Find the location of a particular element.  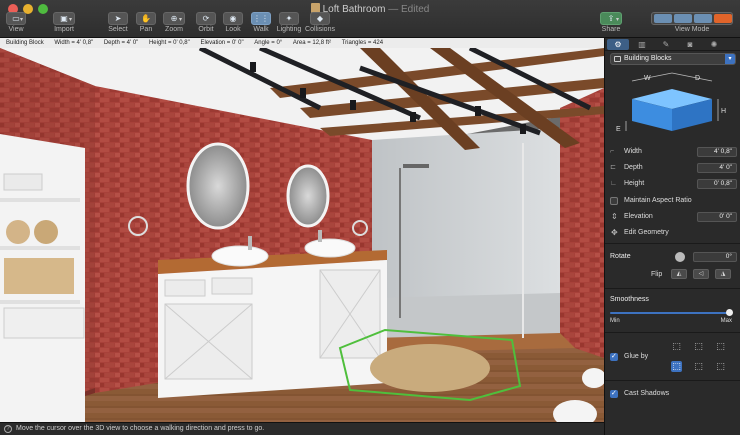

left-vessel-sink is located at coordinates (240, 256).